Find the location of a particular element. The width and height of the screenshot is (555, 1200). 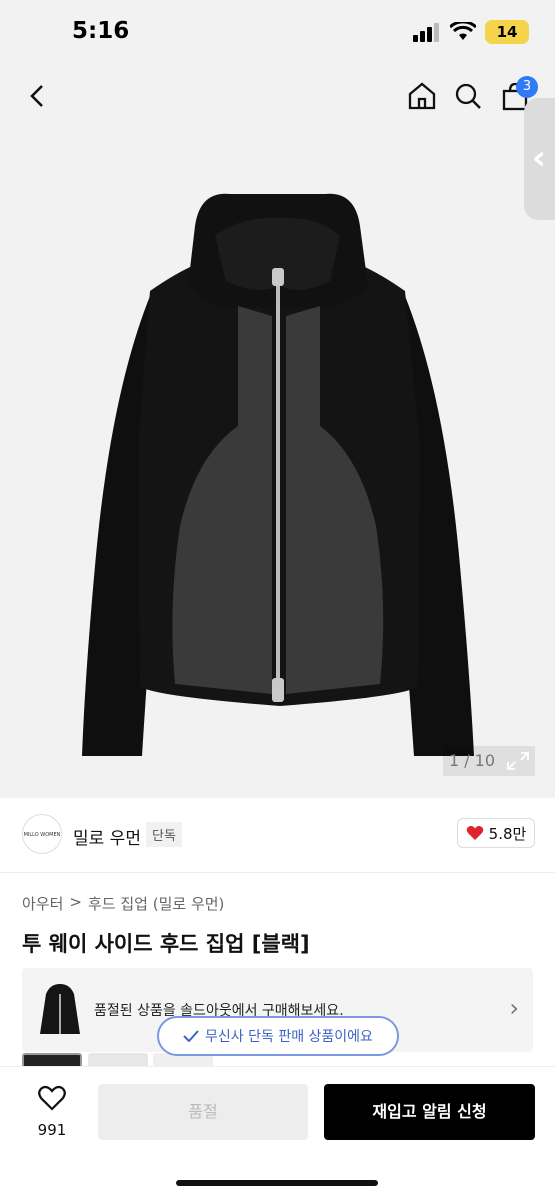

exclusive-badge: 단독 is located at coordinates (164, 834).